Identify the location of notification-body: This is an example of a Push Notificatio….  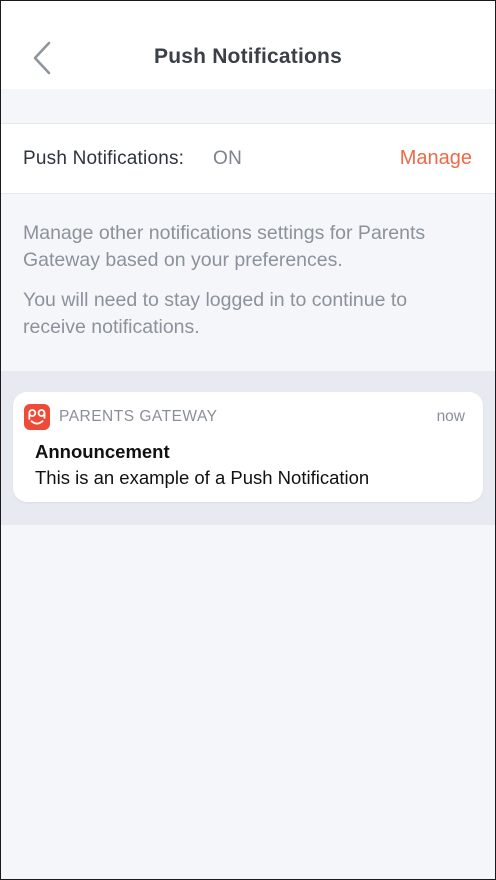
(202, 477).